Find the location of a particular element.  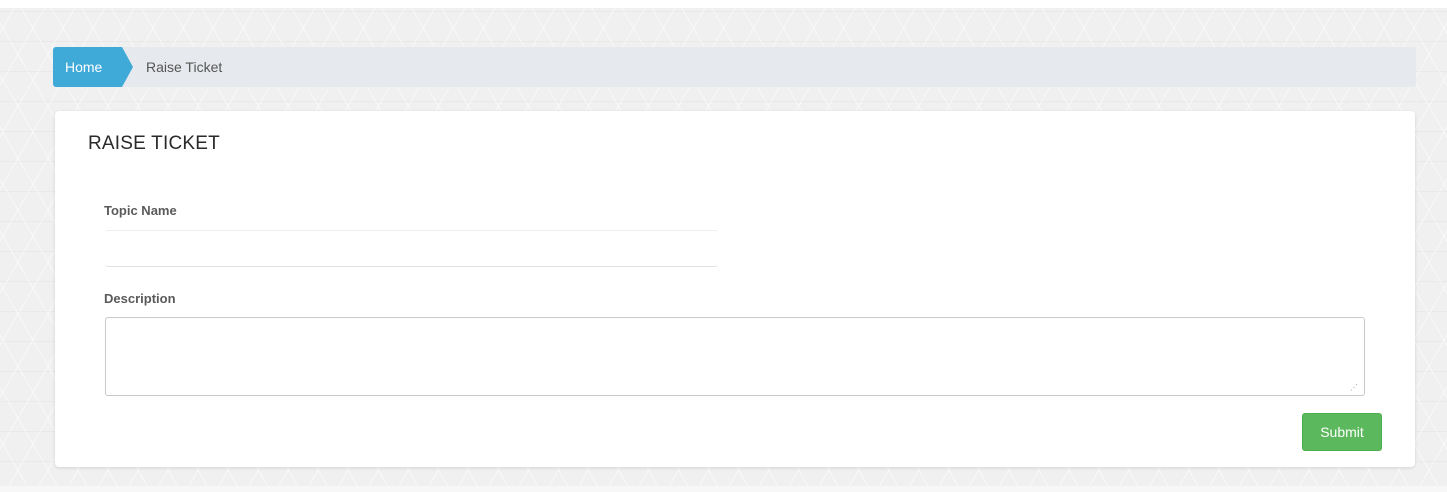

description-textarea is located at coordinates (735, 356).